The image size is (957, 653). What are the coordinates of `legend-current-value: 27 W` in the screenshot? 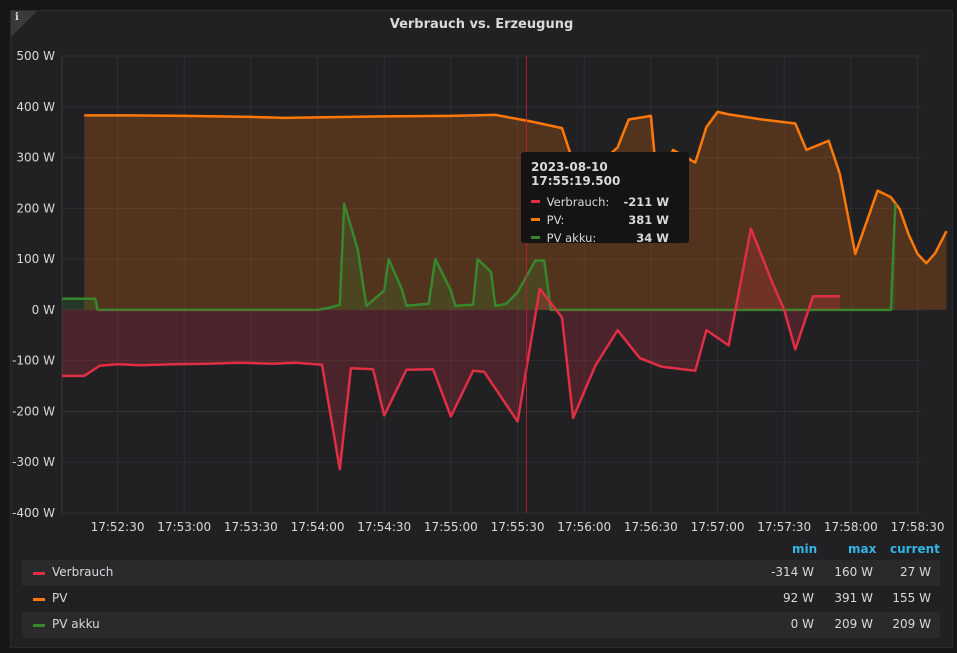 It's located at (915, 572).